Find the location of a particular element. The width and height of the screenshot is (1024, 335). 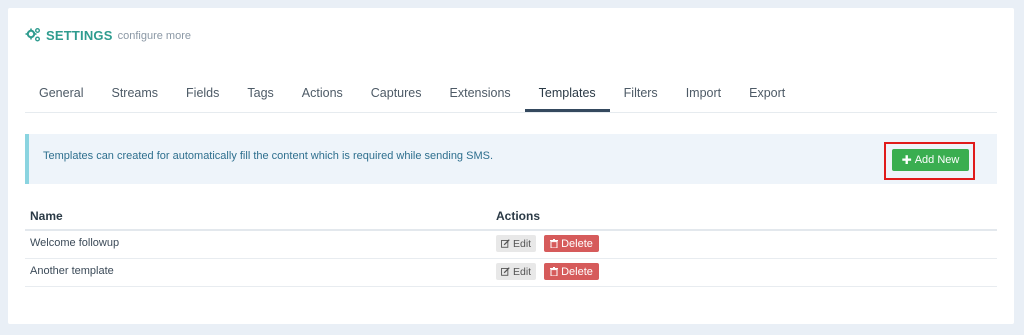

gears-icon is located at coordinates (32, 35).